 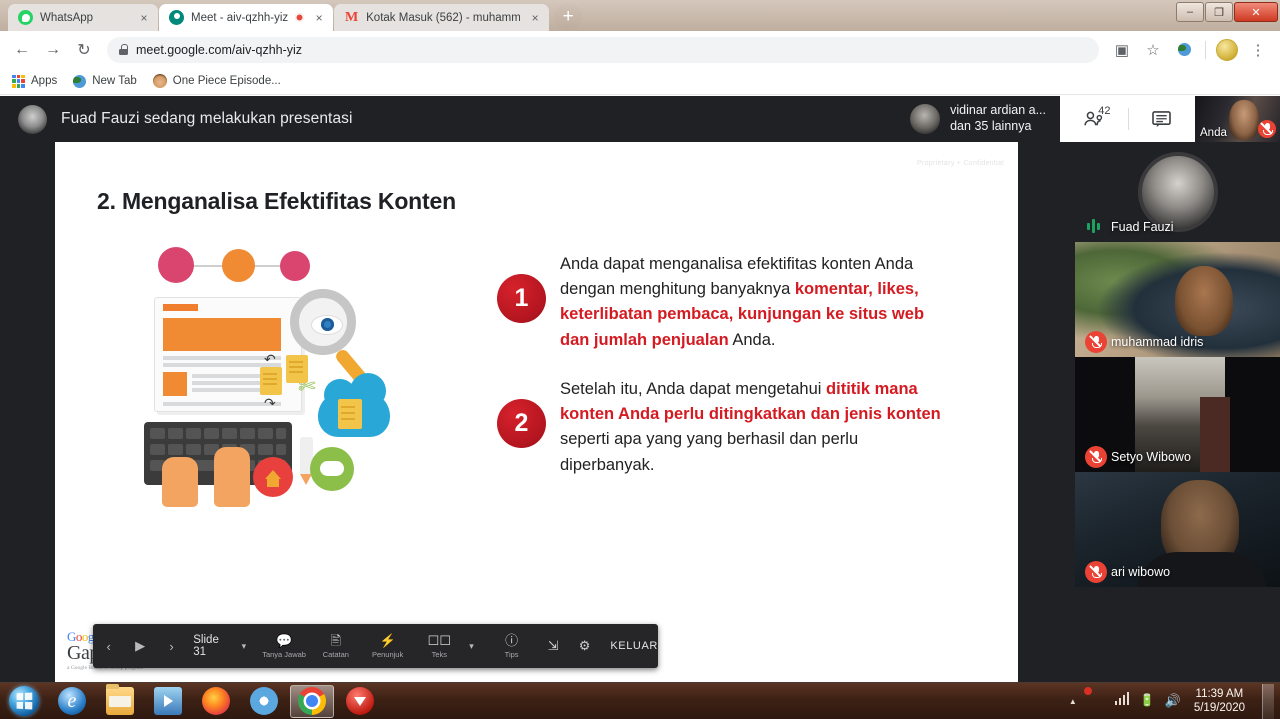 I want to click on notes-button: 🖹 Catatan, so click(x=336, y=646).